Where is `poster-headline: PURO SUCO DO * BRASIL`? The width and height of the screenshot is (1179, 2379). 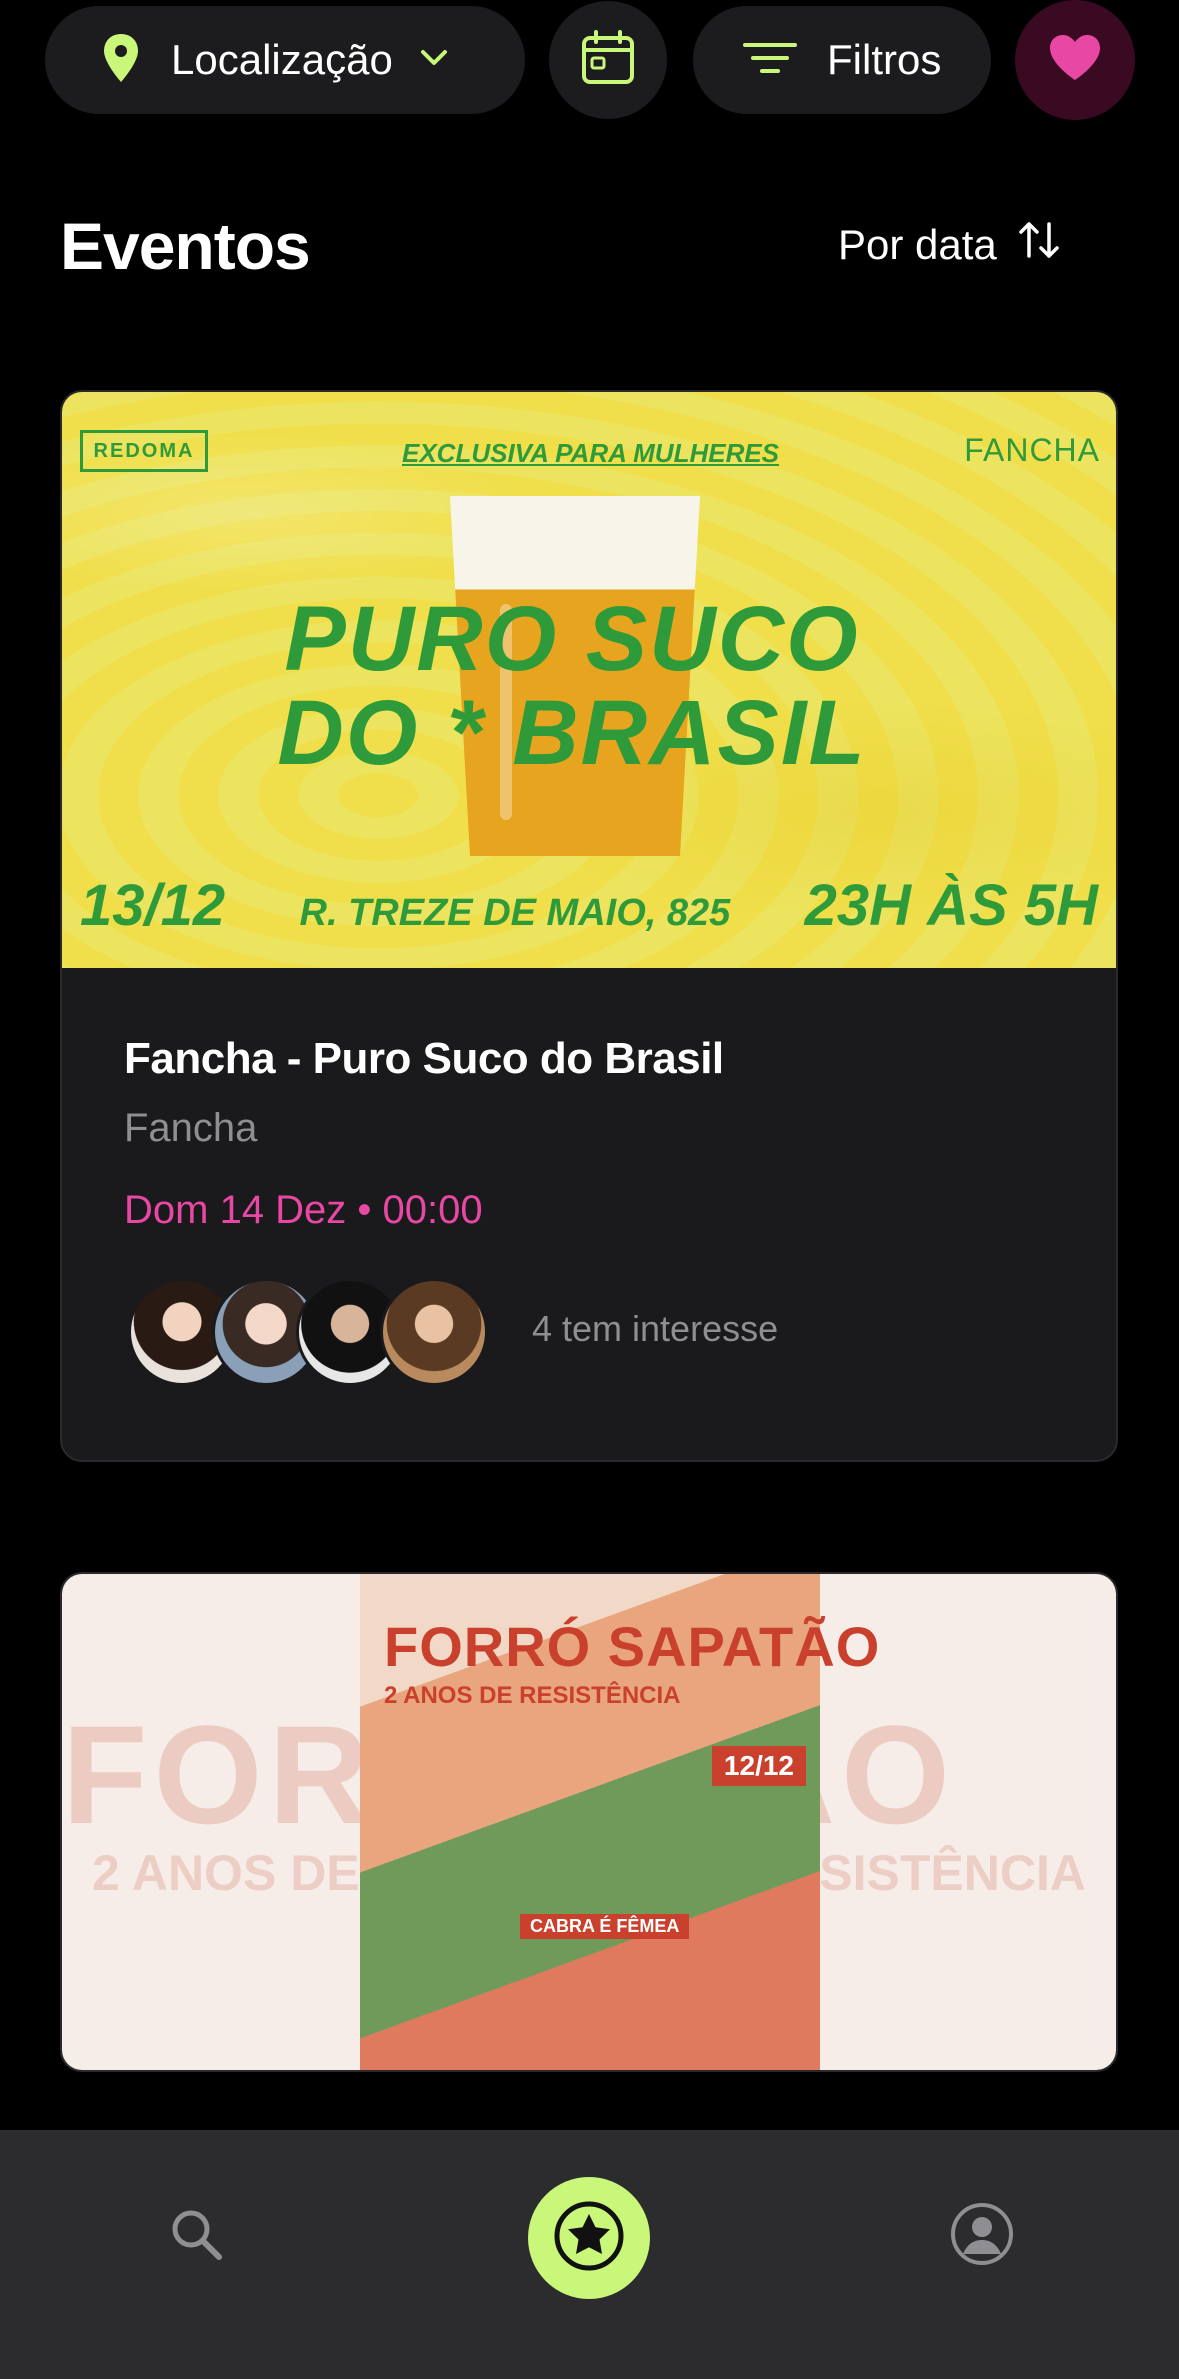 poster-headline: PURO SUCO DO * BRASIL is located at coordinates (572, 686).